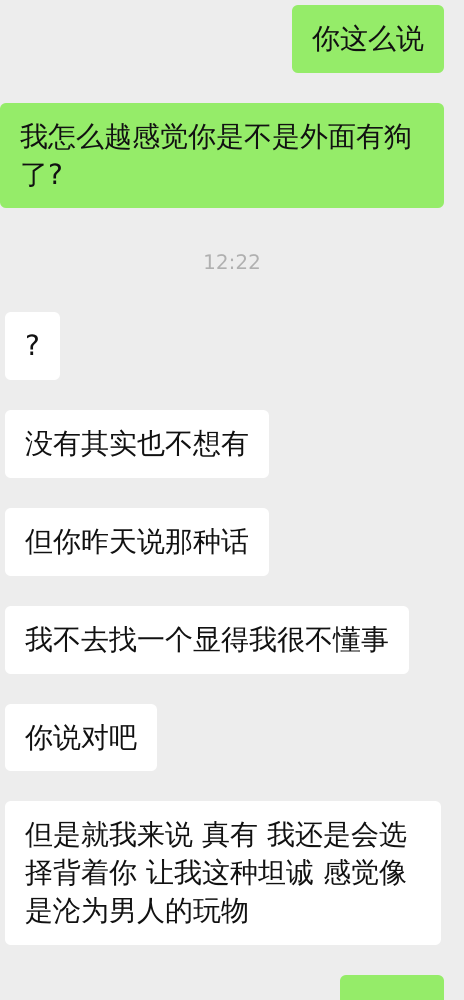 The width and height of the screenshot is (464, 1000). Describe the element at coordinates (81, 738) in the screenshot. I see `message-bubble: 你说对吧` at that location.